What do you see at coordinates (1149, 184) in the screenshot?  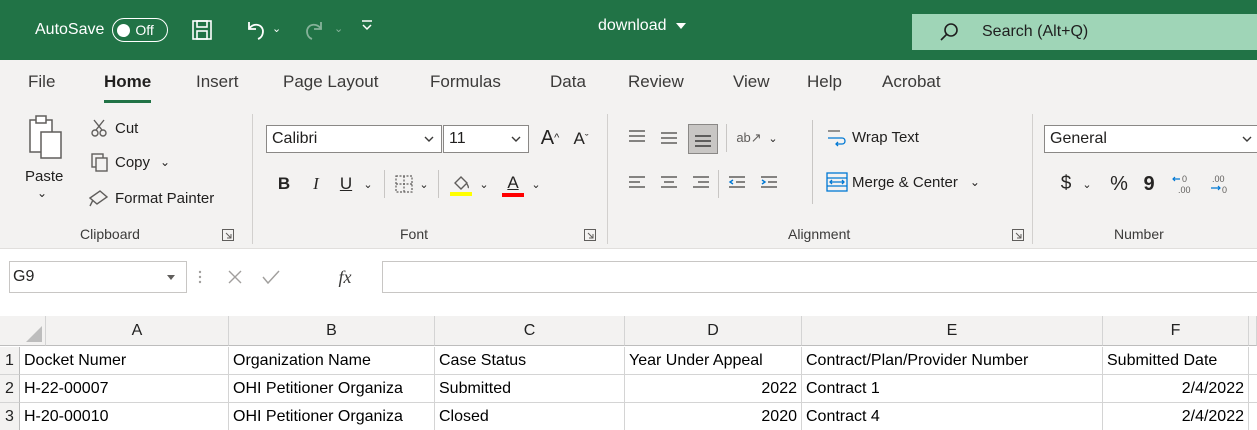 I see `comma-button: 9` at bounding box center [1149, 184].